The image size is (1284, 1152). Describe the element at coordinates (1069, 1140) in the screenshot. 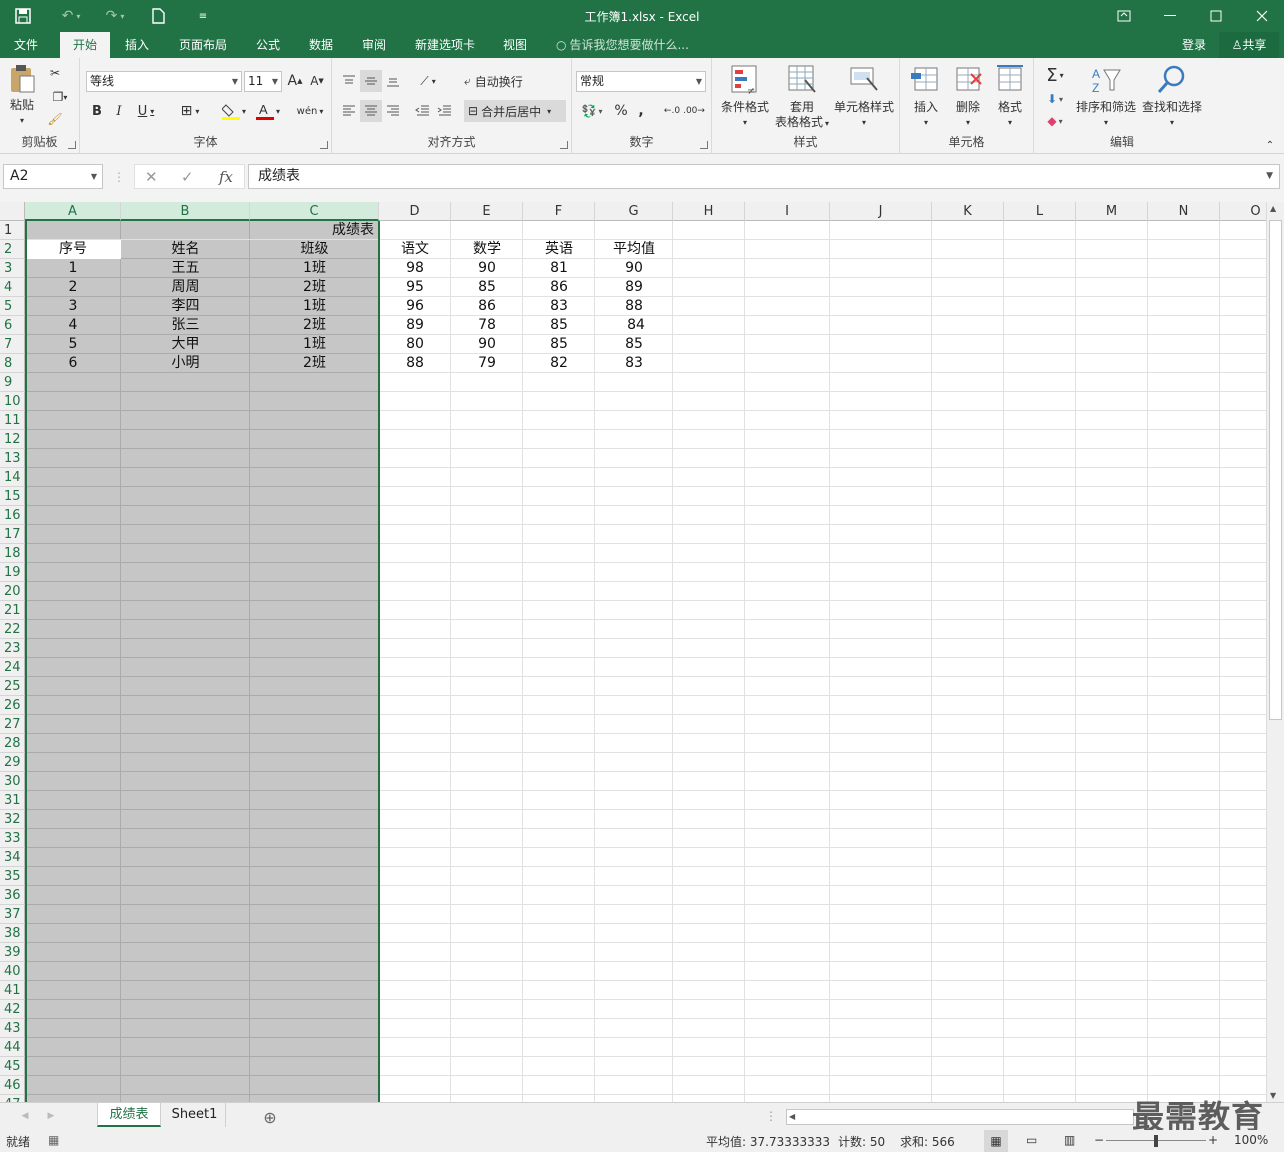

I see `page-break-view-icon: ▥` at that location.